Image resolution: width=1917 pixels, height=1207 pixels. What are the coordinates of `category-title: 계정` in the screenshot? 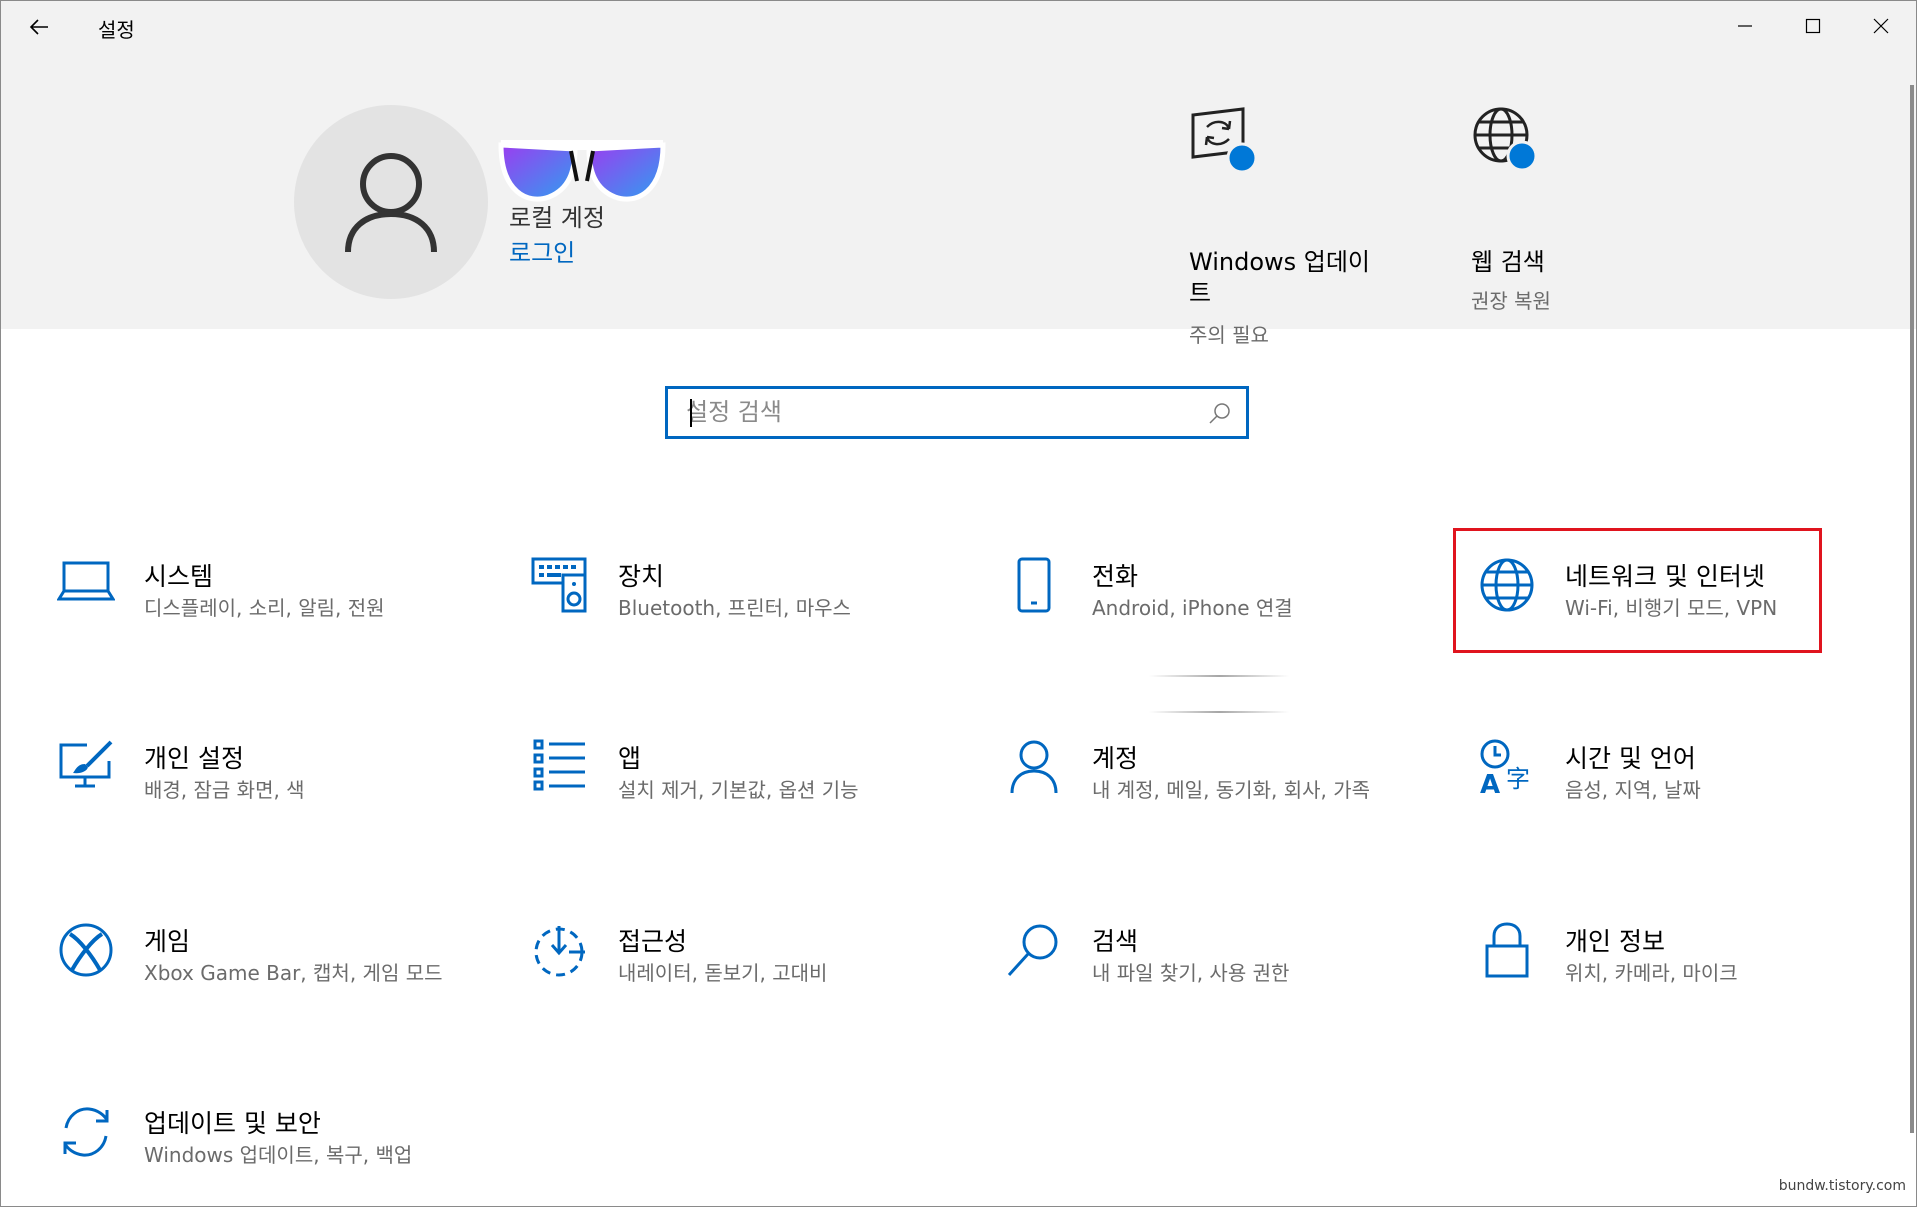 It's located at (1115, 758).